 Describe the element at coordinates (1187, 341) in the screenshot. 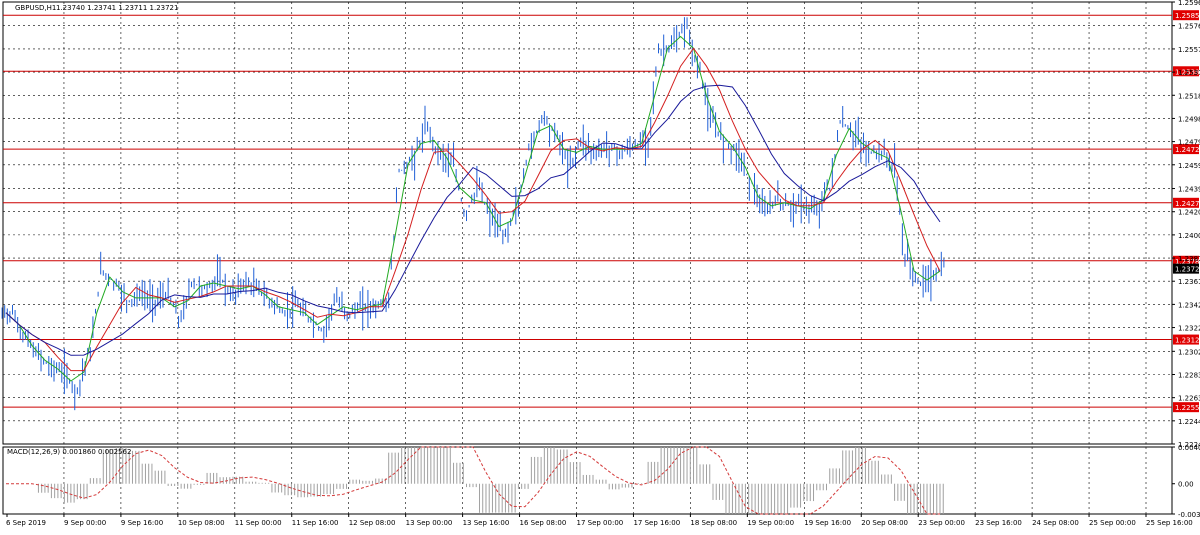

I see `price-level-label: 1.23124` at that location.